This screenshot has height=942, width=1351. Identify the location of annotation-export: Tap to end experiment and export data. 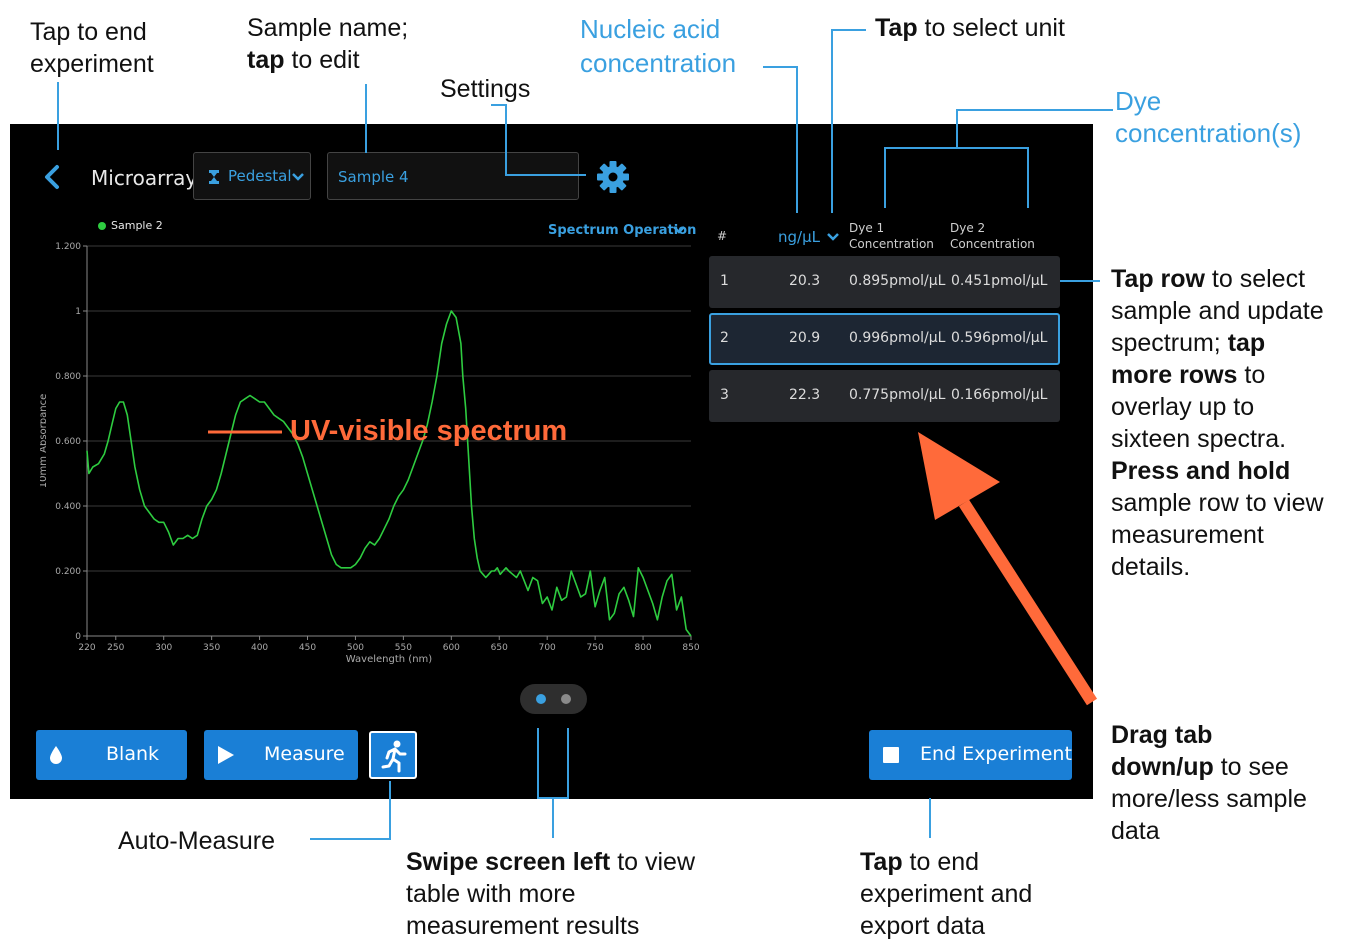
(946, 894).